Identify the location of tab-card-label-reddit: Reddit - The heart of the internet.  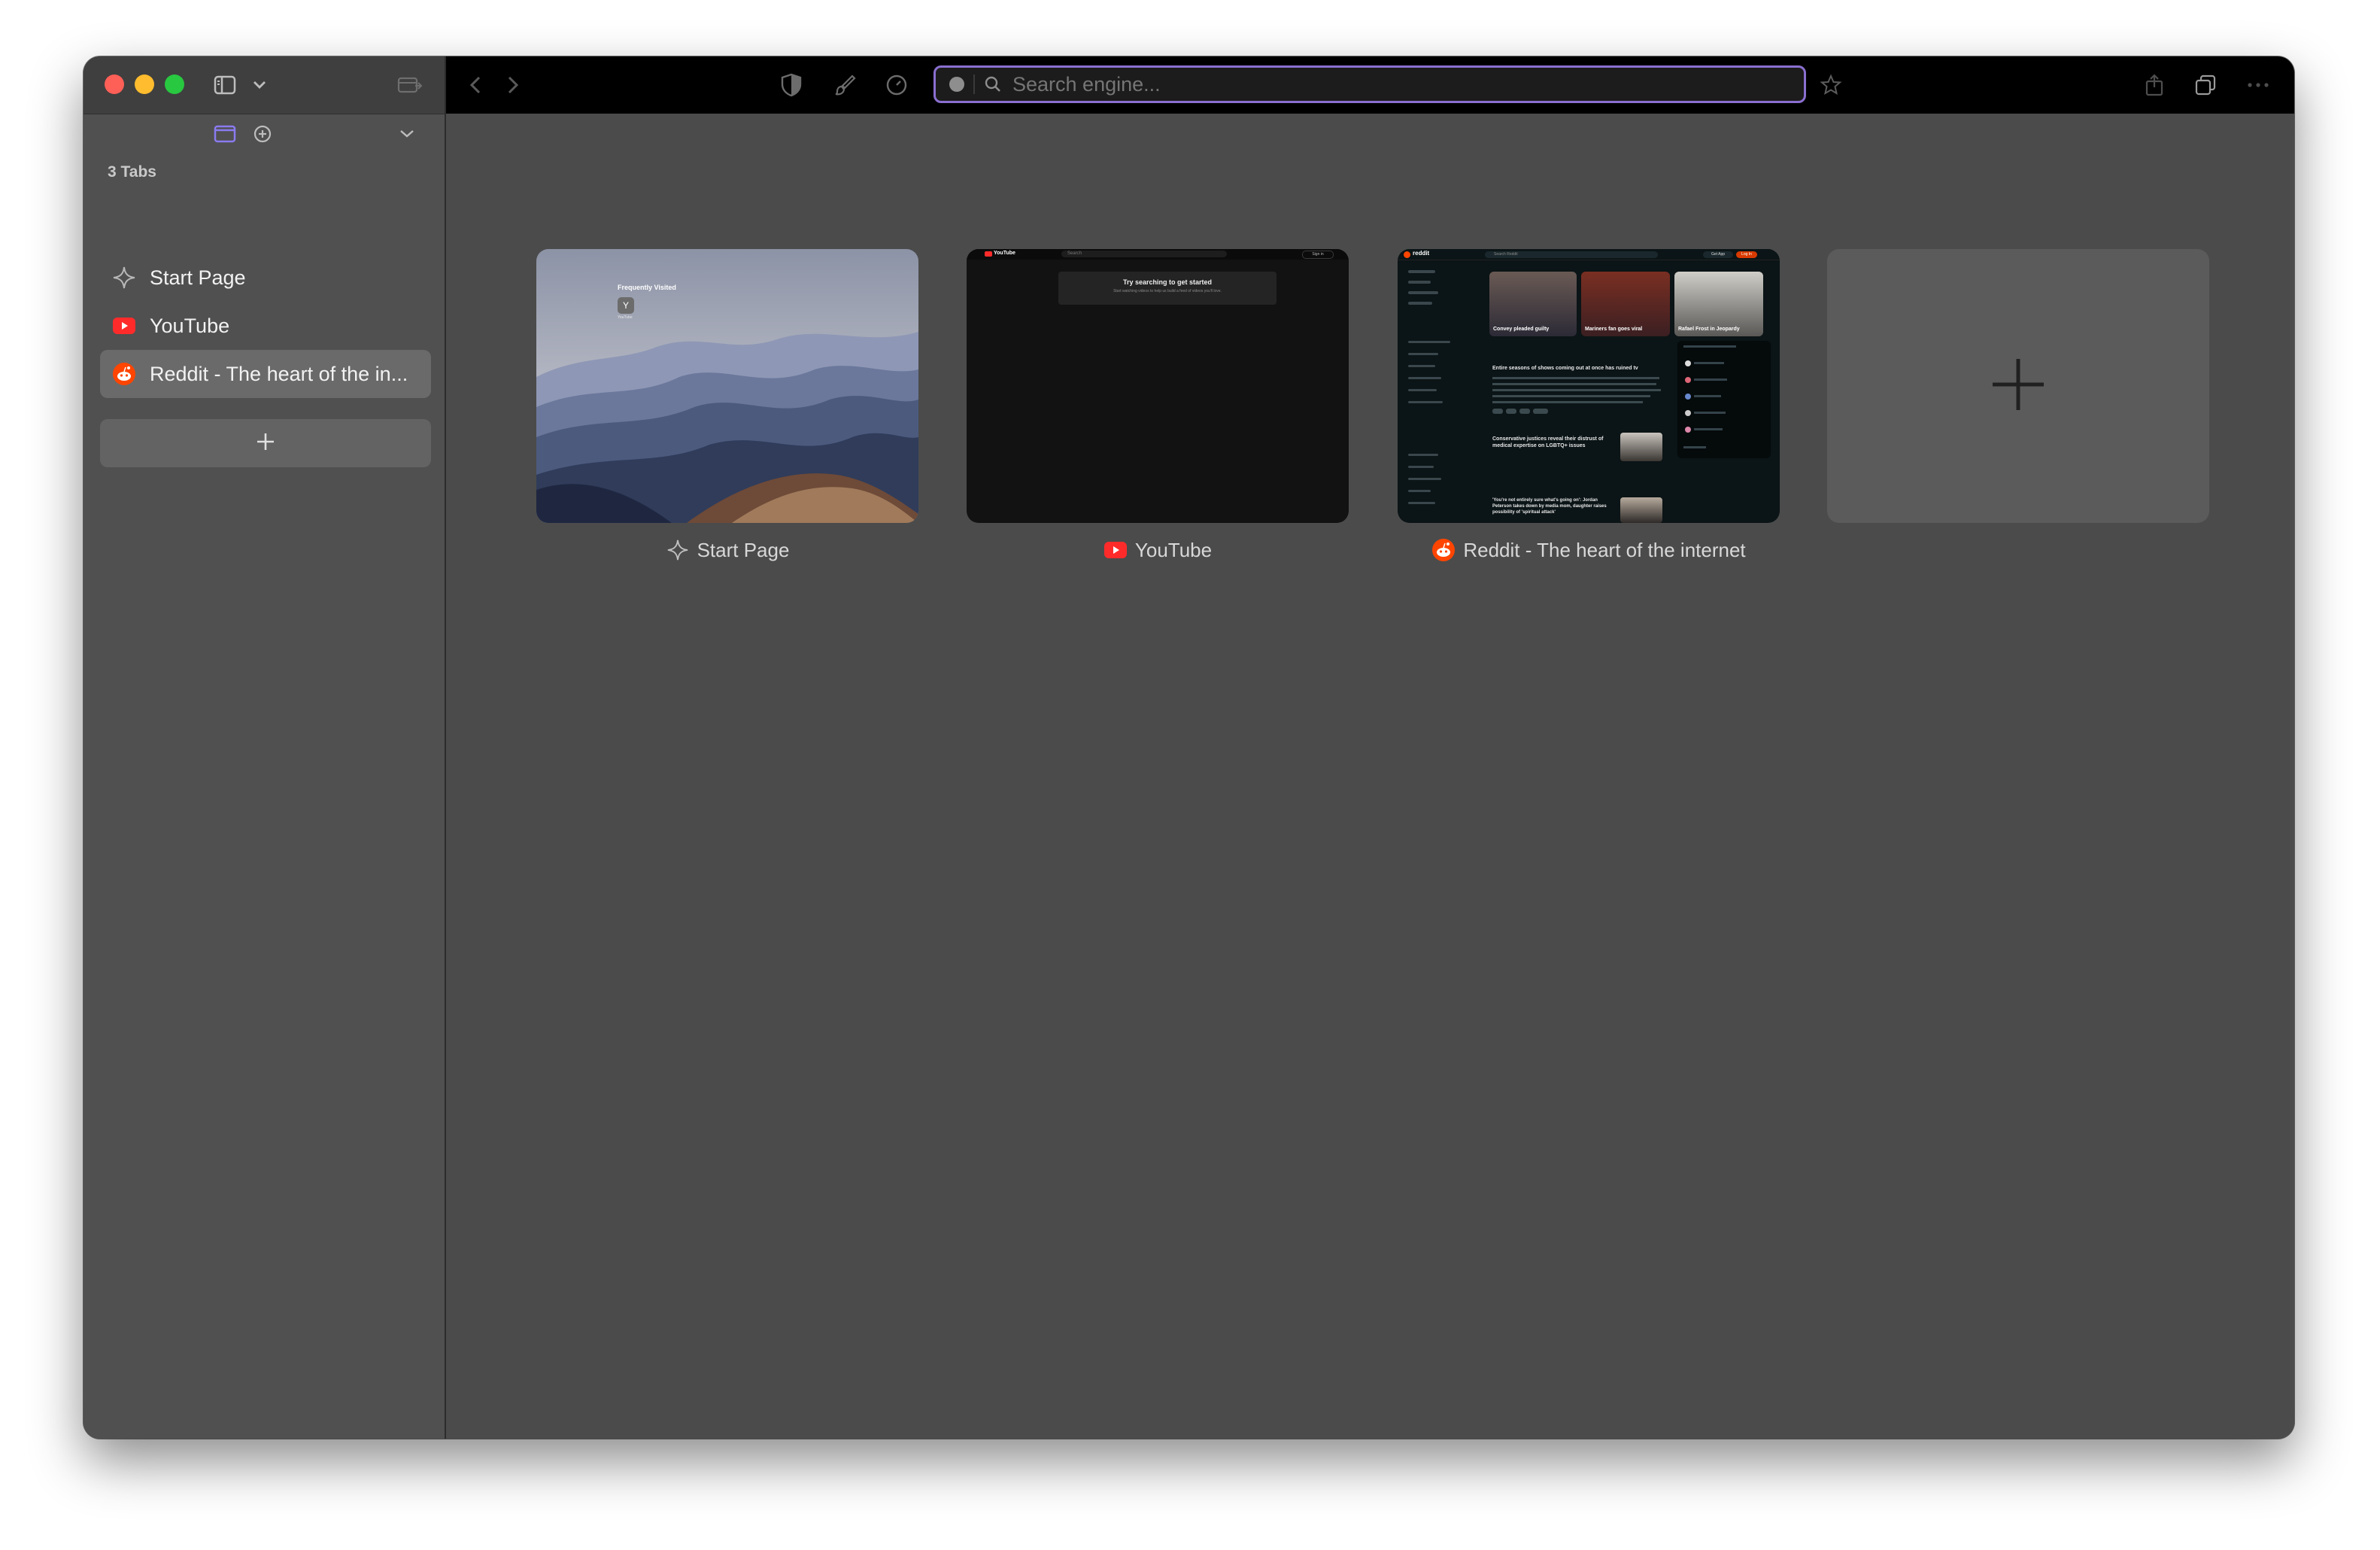
(1589, 550).